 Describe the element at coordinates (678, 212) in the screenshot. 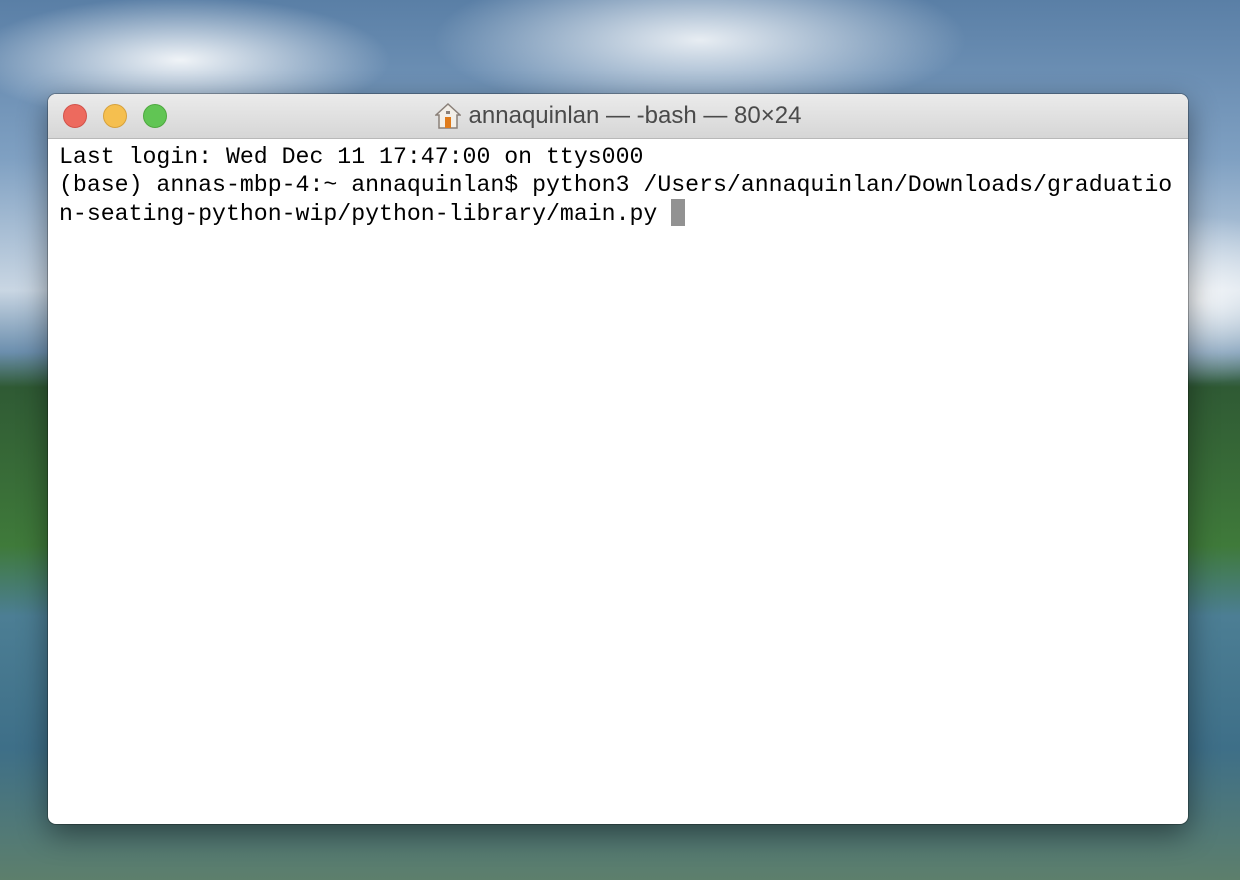

I see `text-cursor` at that location.